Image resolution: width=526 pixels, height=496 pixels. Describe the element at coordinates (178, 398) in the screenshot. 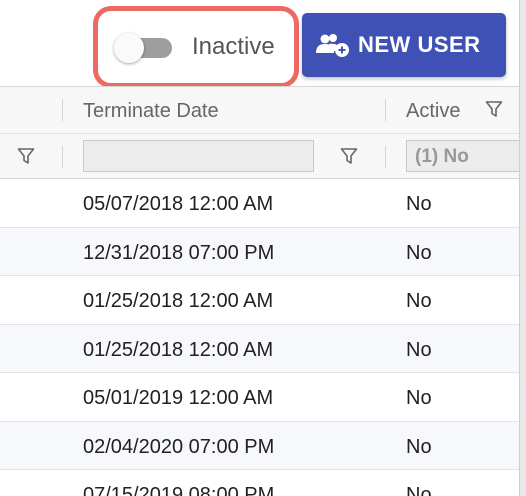

I see `terminate-date-cell: 05/01/2019 12:00 AM` at that location.